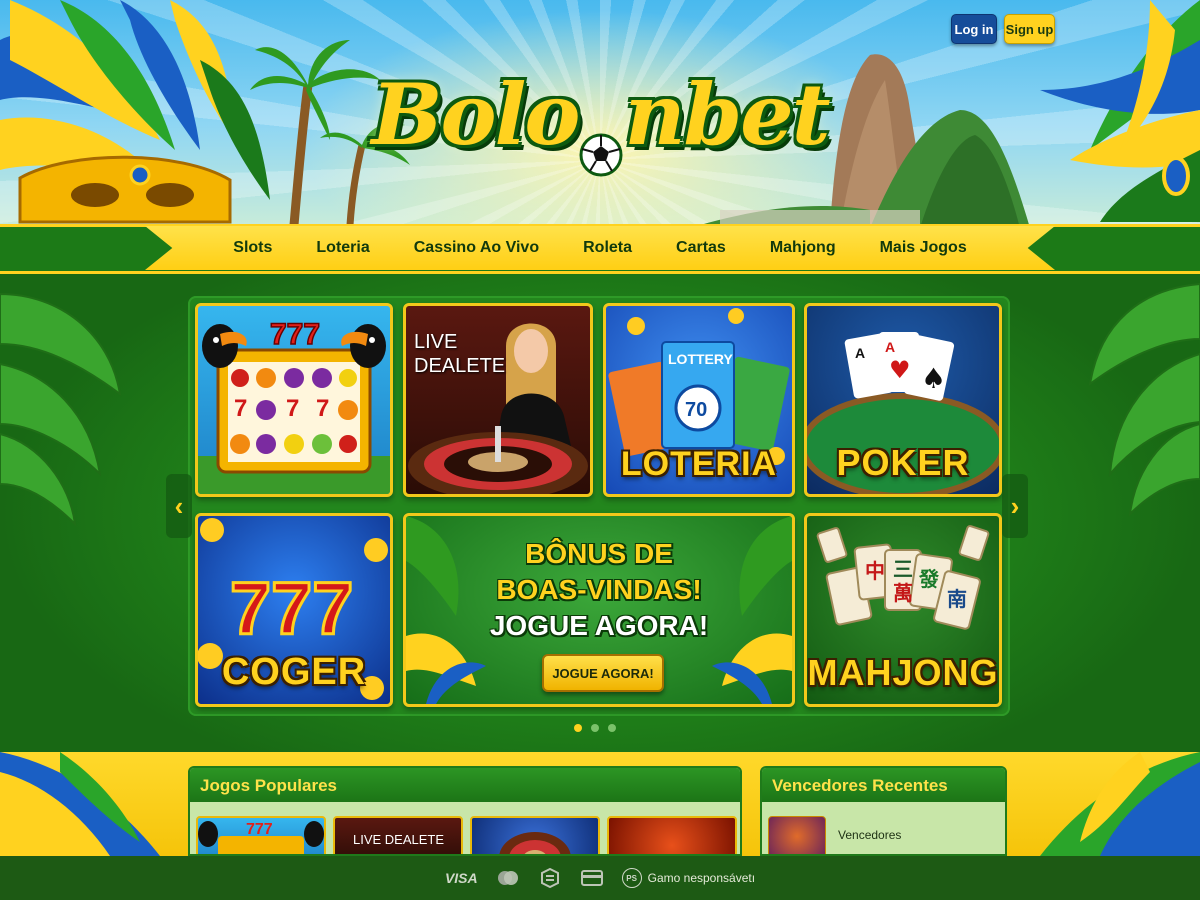 This screenshot has width=1200, height=900. What do you see at coordinates (631, 878) in the screenshot?
I see `responsible-gaming-badge: PS` at bounding box center [631, 878].